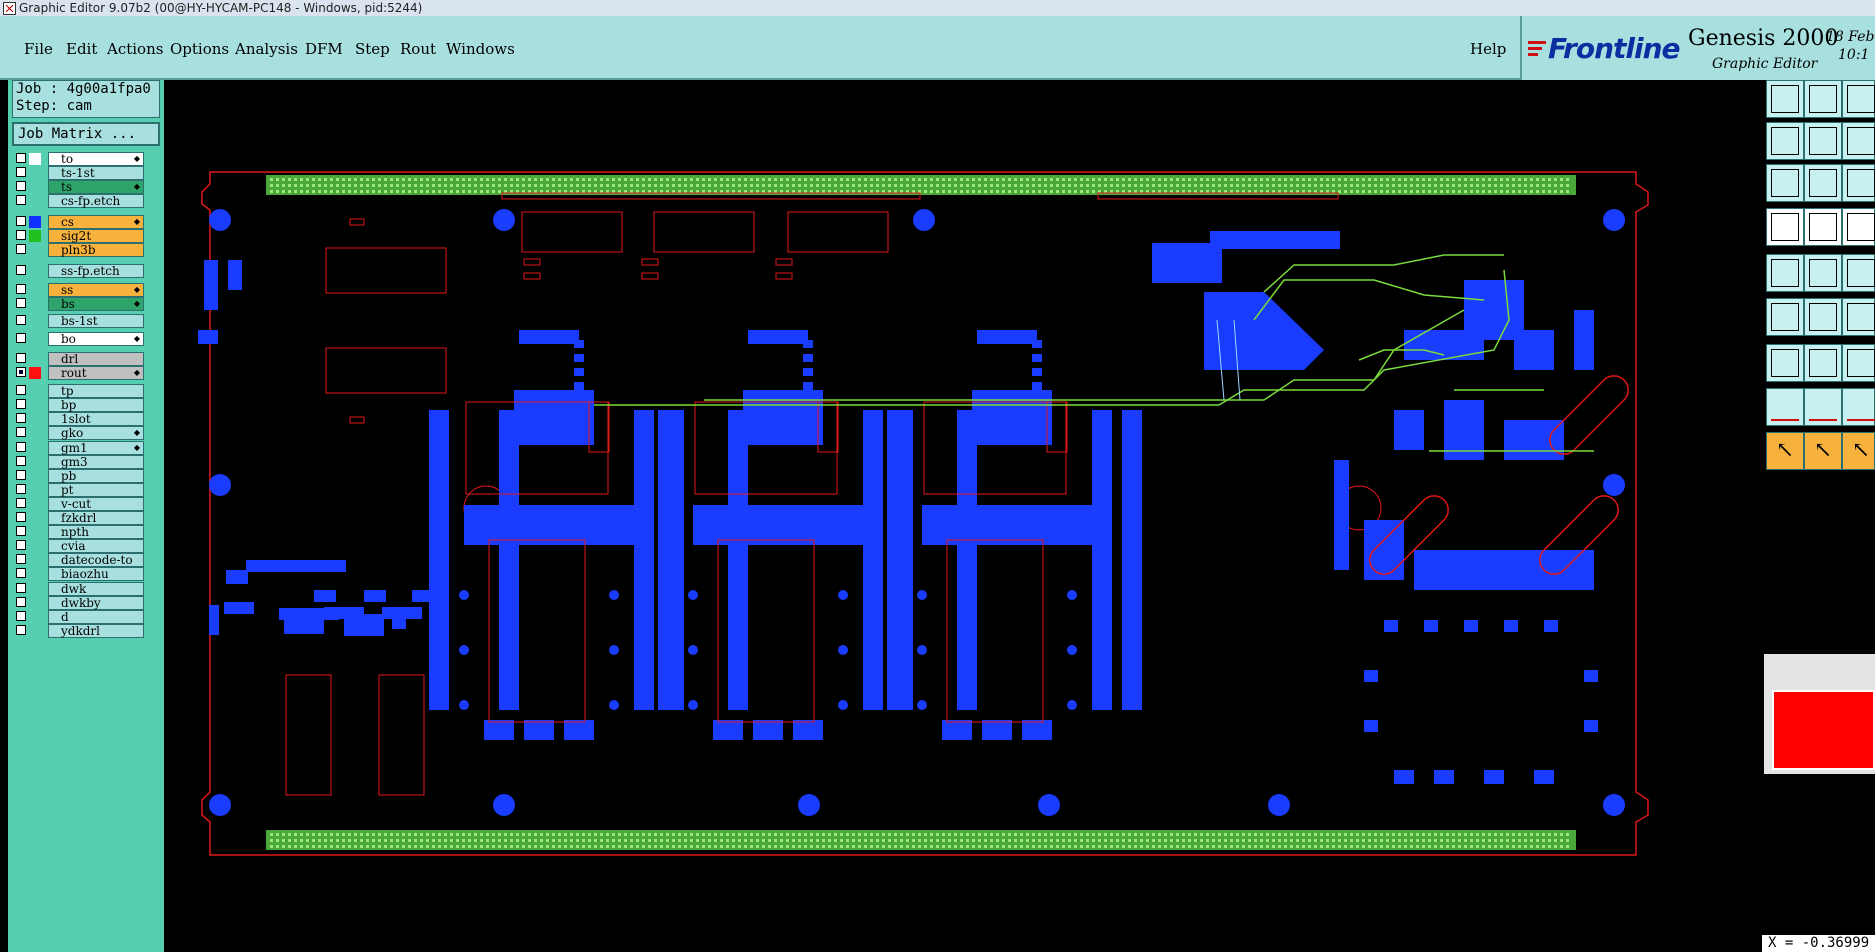 This screenshot has width=1875, height=952. What do you see at coordinates (96, 518) in the screenshot?
I see `layer-name: fzkdrl` at bounding box center [96, 518].